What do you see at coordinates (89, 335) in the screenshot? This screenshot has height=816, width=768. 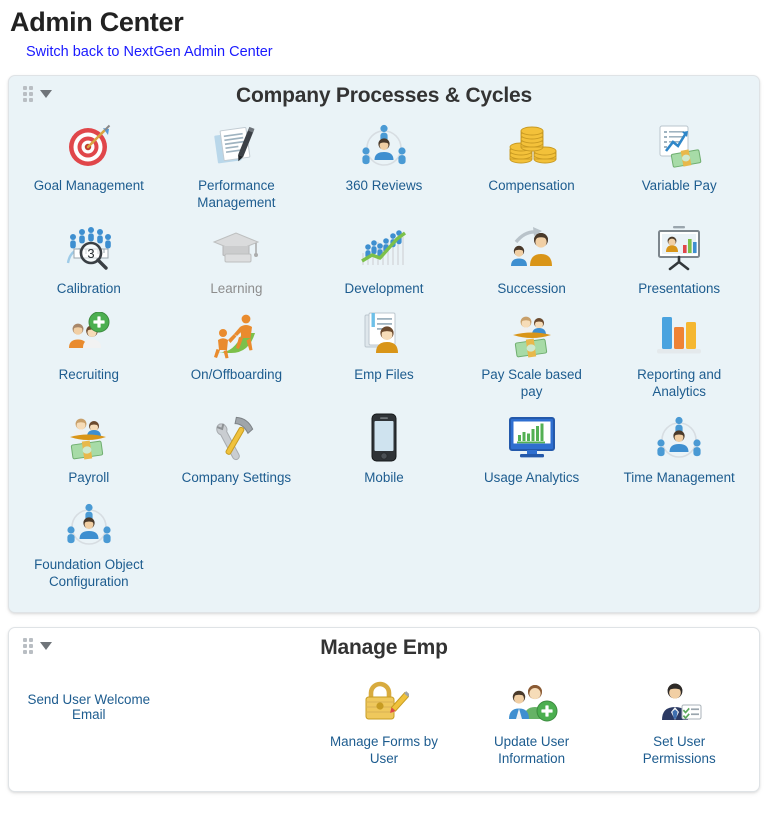 I see `people-plus-icon` at bounding box center [89, 335].